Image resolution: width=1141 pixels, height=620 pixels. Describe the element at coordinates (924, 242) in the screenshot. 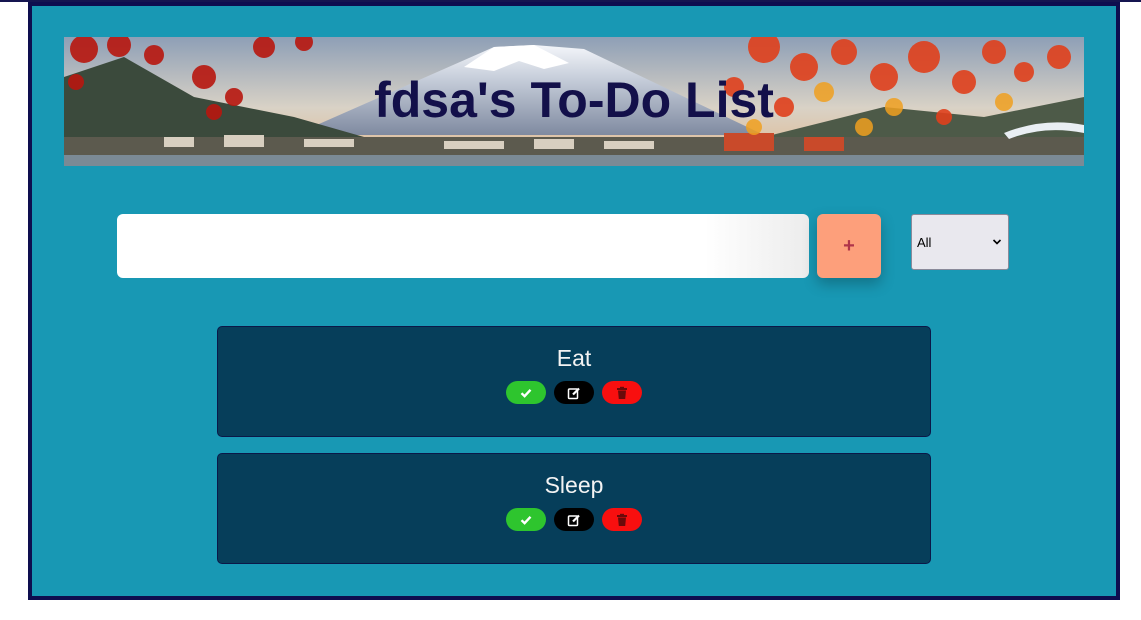

I see `filter-selected-value: All` at that location.